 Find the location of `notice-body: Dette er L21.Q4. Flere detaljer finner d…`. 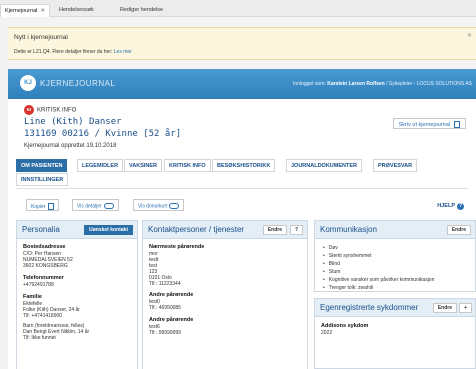

notice-body: Dette er L21.Q4. Flere detaljer finner d… is located at coordinates (73, 52).